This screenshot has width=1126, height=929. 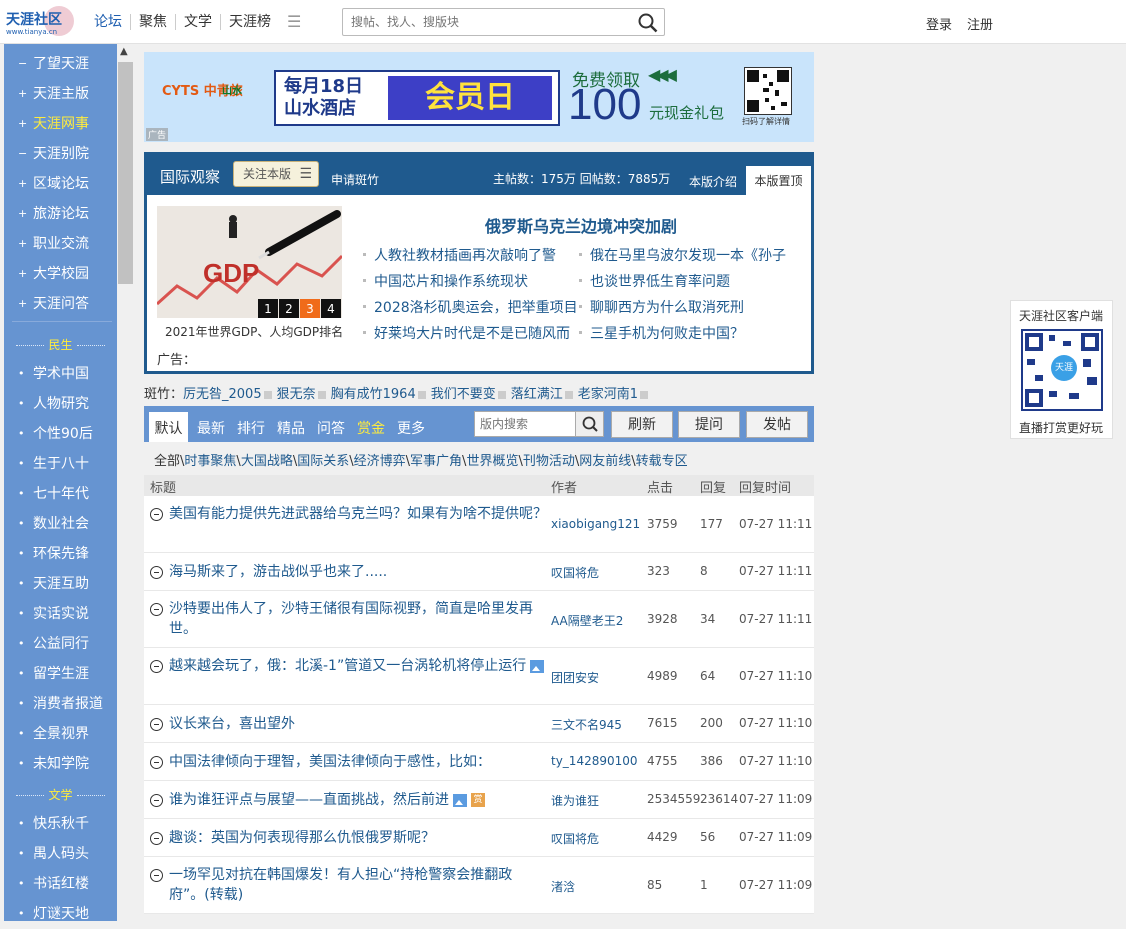 What do you see at coordinates (648, 23) in the screenshot?
I see `search-icon` at bounding box center [648, 23].